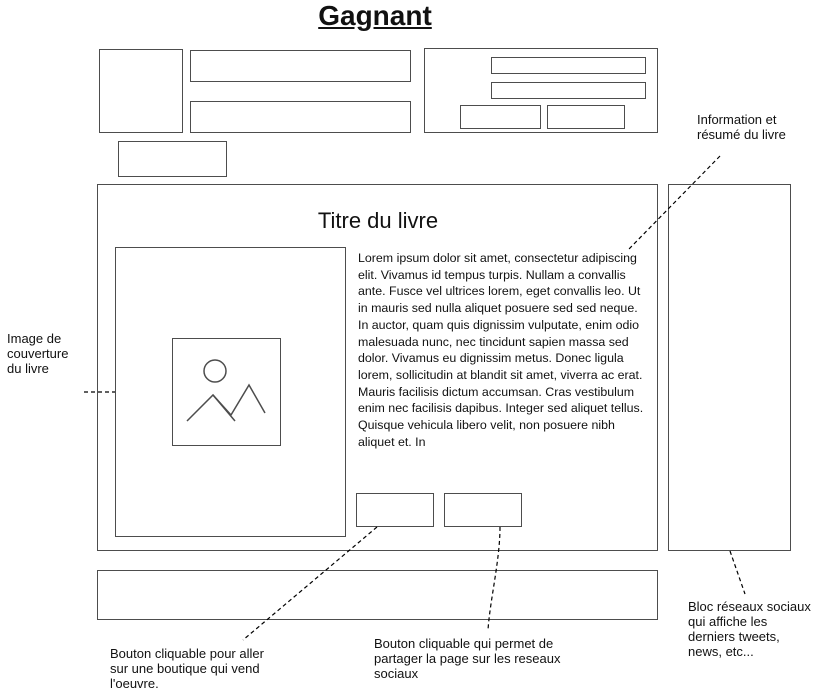  I want to click on note-summary: Information et résumé du livre, so click(741, 127).